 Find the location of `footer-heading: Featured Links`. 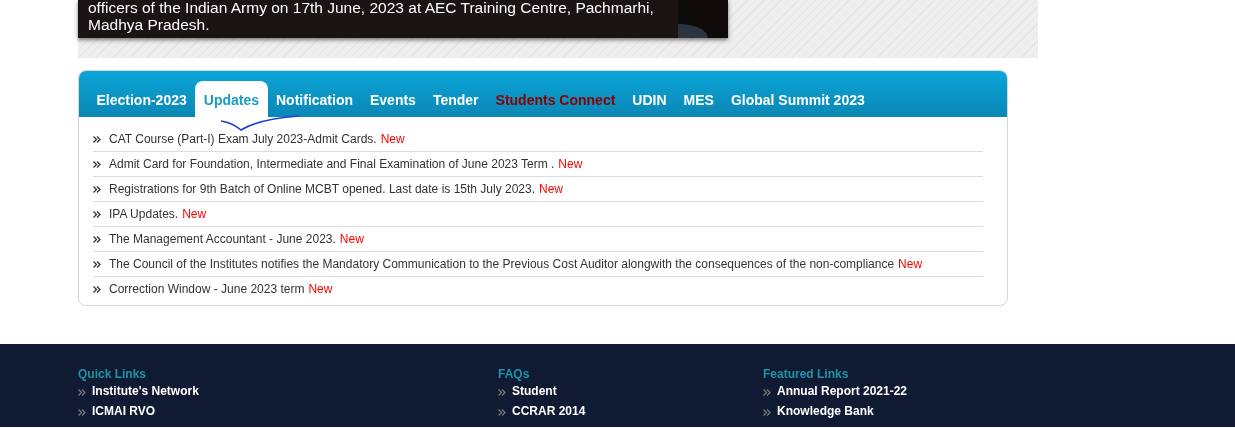

footer-heading: Featured Links is located at coordinates (806, 374).